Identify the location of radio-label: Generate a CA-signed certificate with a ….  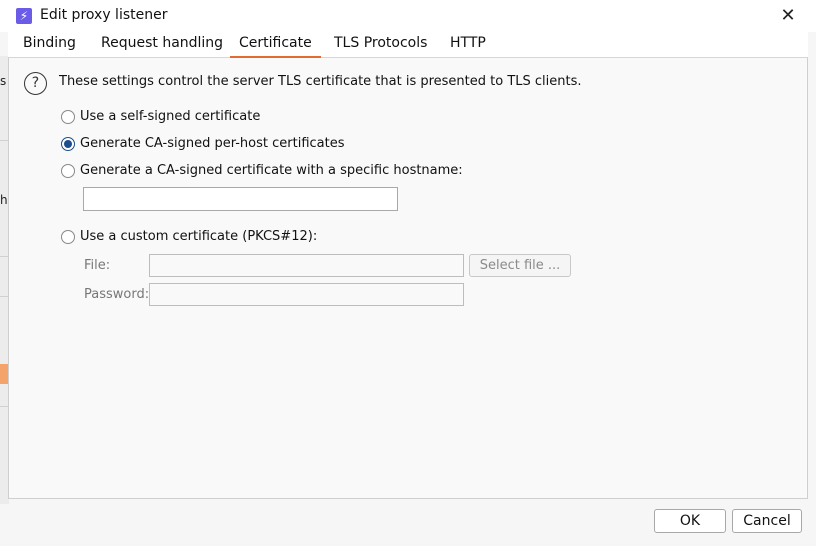
(271, 170).